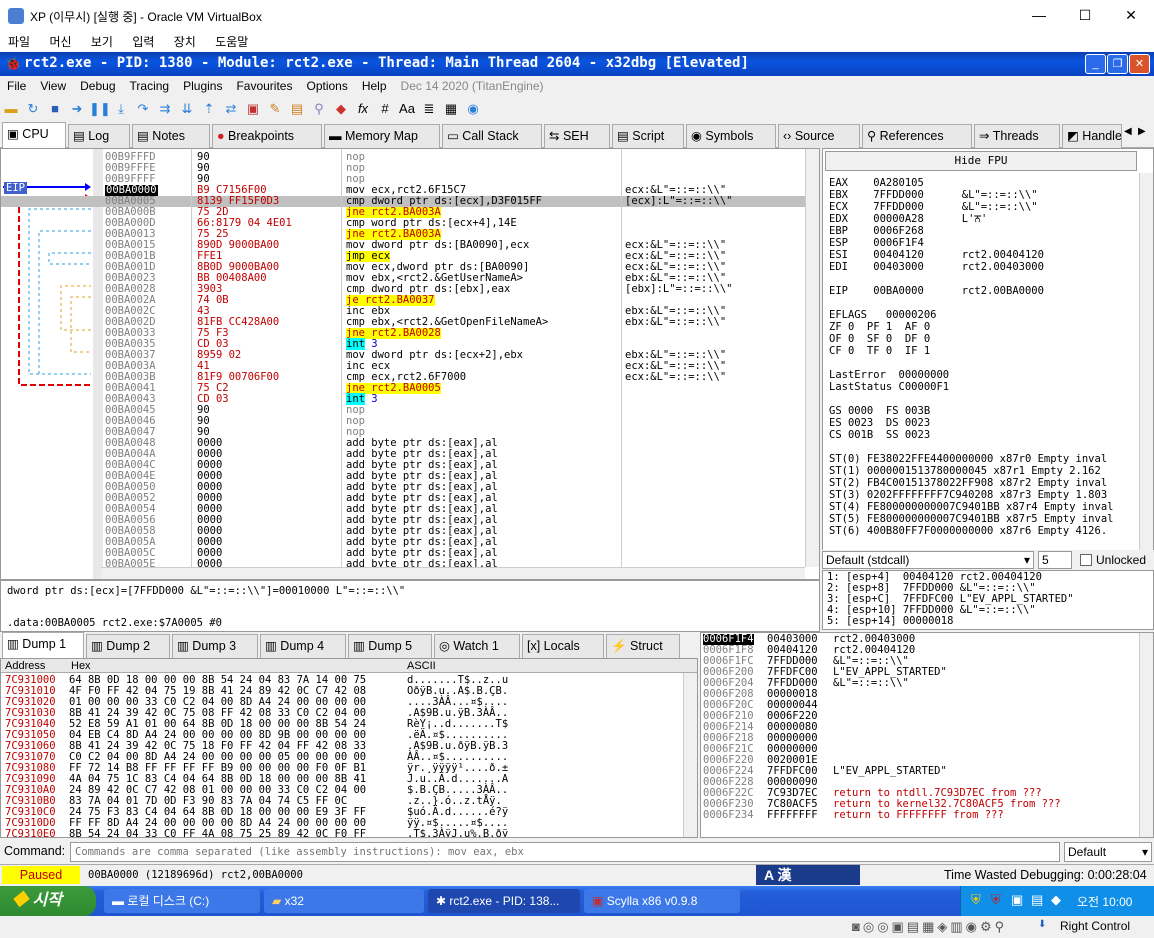 This screenshot has height=938, width=1154. I want to click on menu-tracing: Tracing, so click(150, 86).